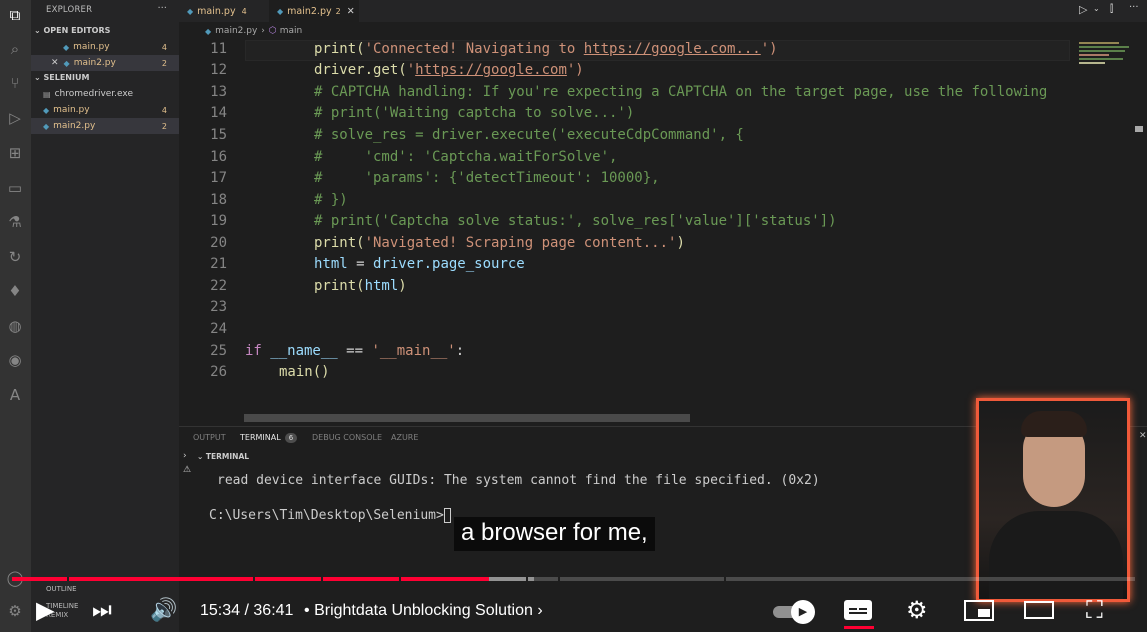 The image size is (1147, 632). What do you see at coordinates (272, 31) in the screenshot?
I see `function-icon: ⬡` at bounding box center [272, 31].